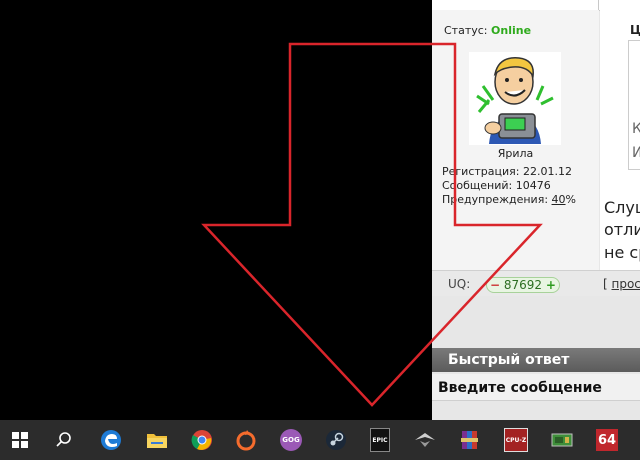 The height and width of the screenshot is (460, 640). I want to click on gog-galaxy-icon: GOG, so click(291, 440).